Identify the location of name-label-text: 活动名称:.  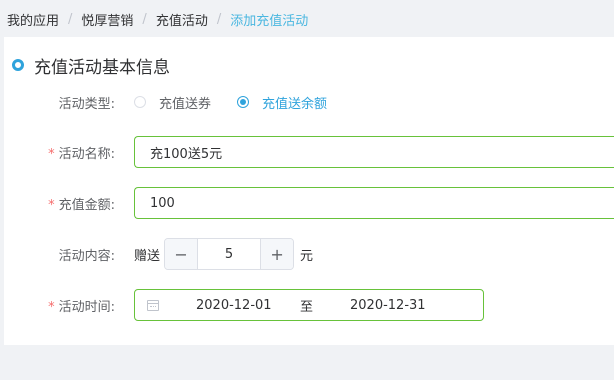
(86, 154).